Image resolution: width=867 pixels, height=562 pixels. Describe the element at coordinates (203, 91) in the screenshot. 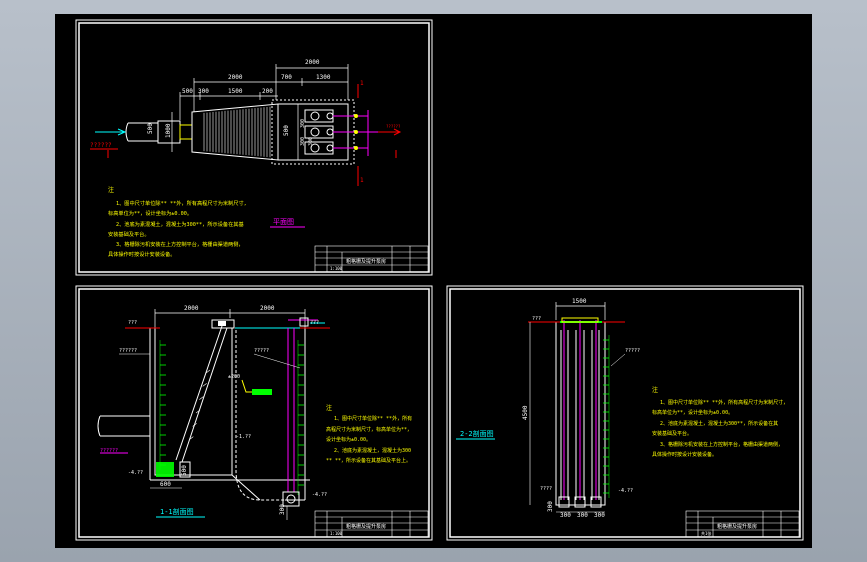

I see `plan-dim-low-1: 300` at that location.